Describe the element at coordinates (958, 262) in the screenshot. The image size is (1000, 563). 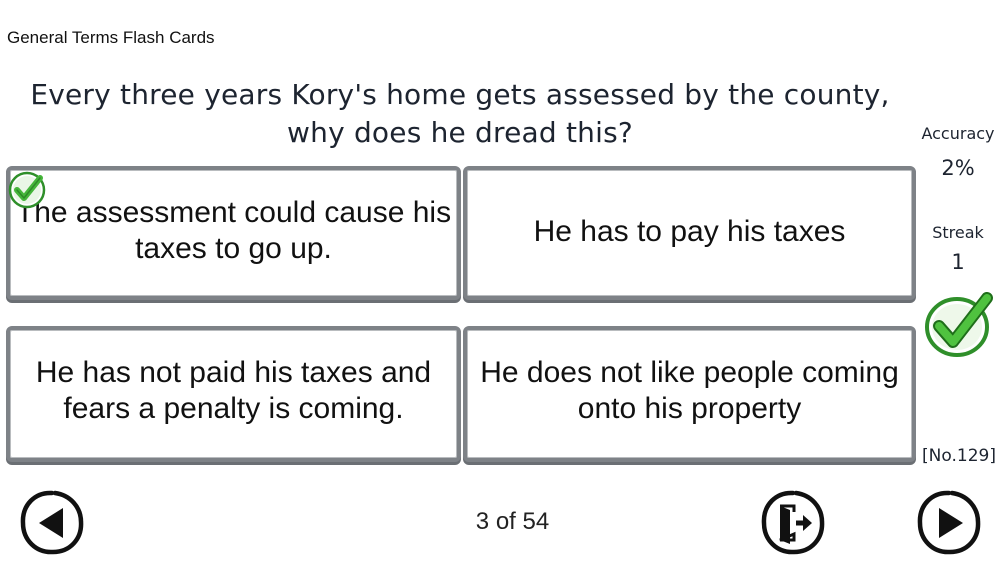
I see `streak-value: 1` at that location.